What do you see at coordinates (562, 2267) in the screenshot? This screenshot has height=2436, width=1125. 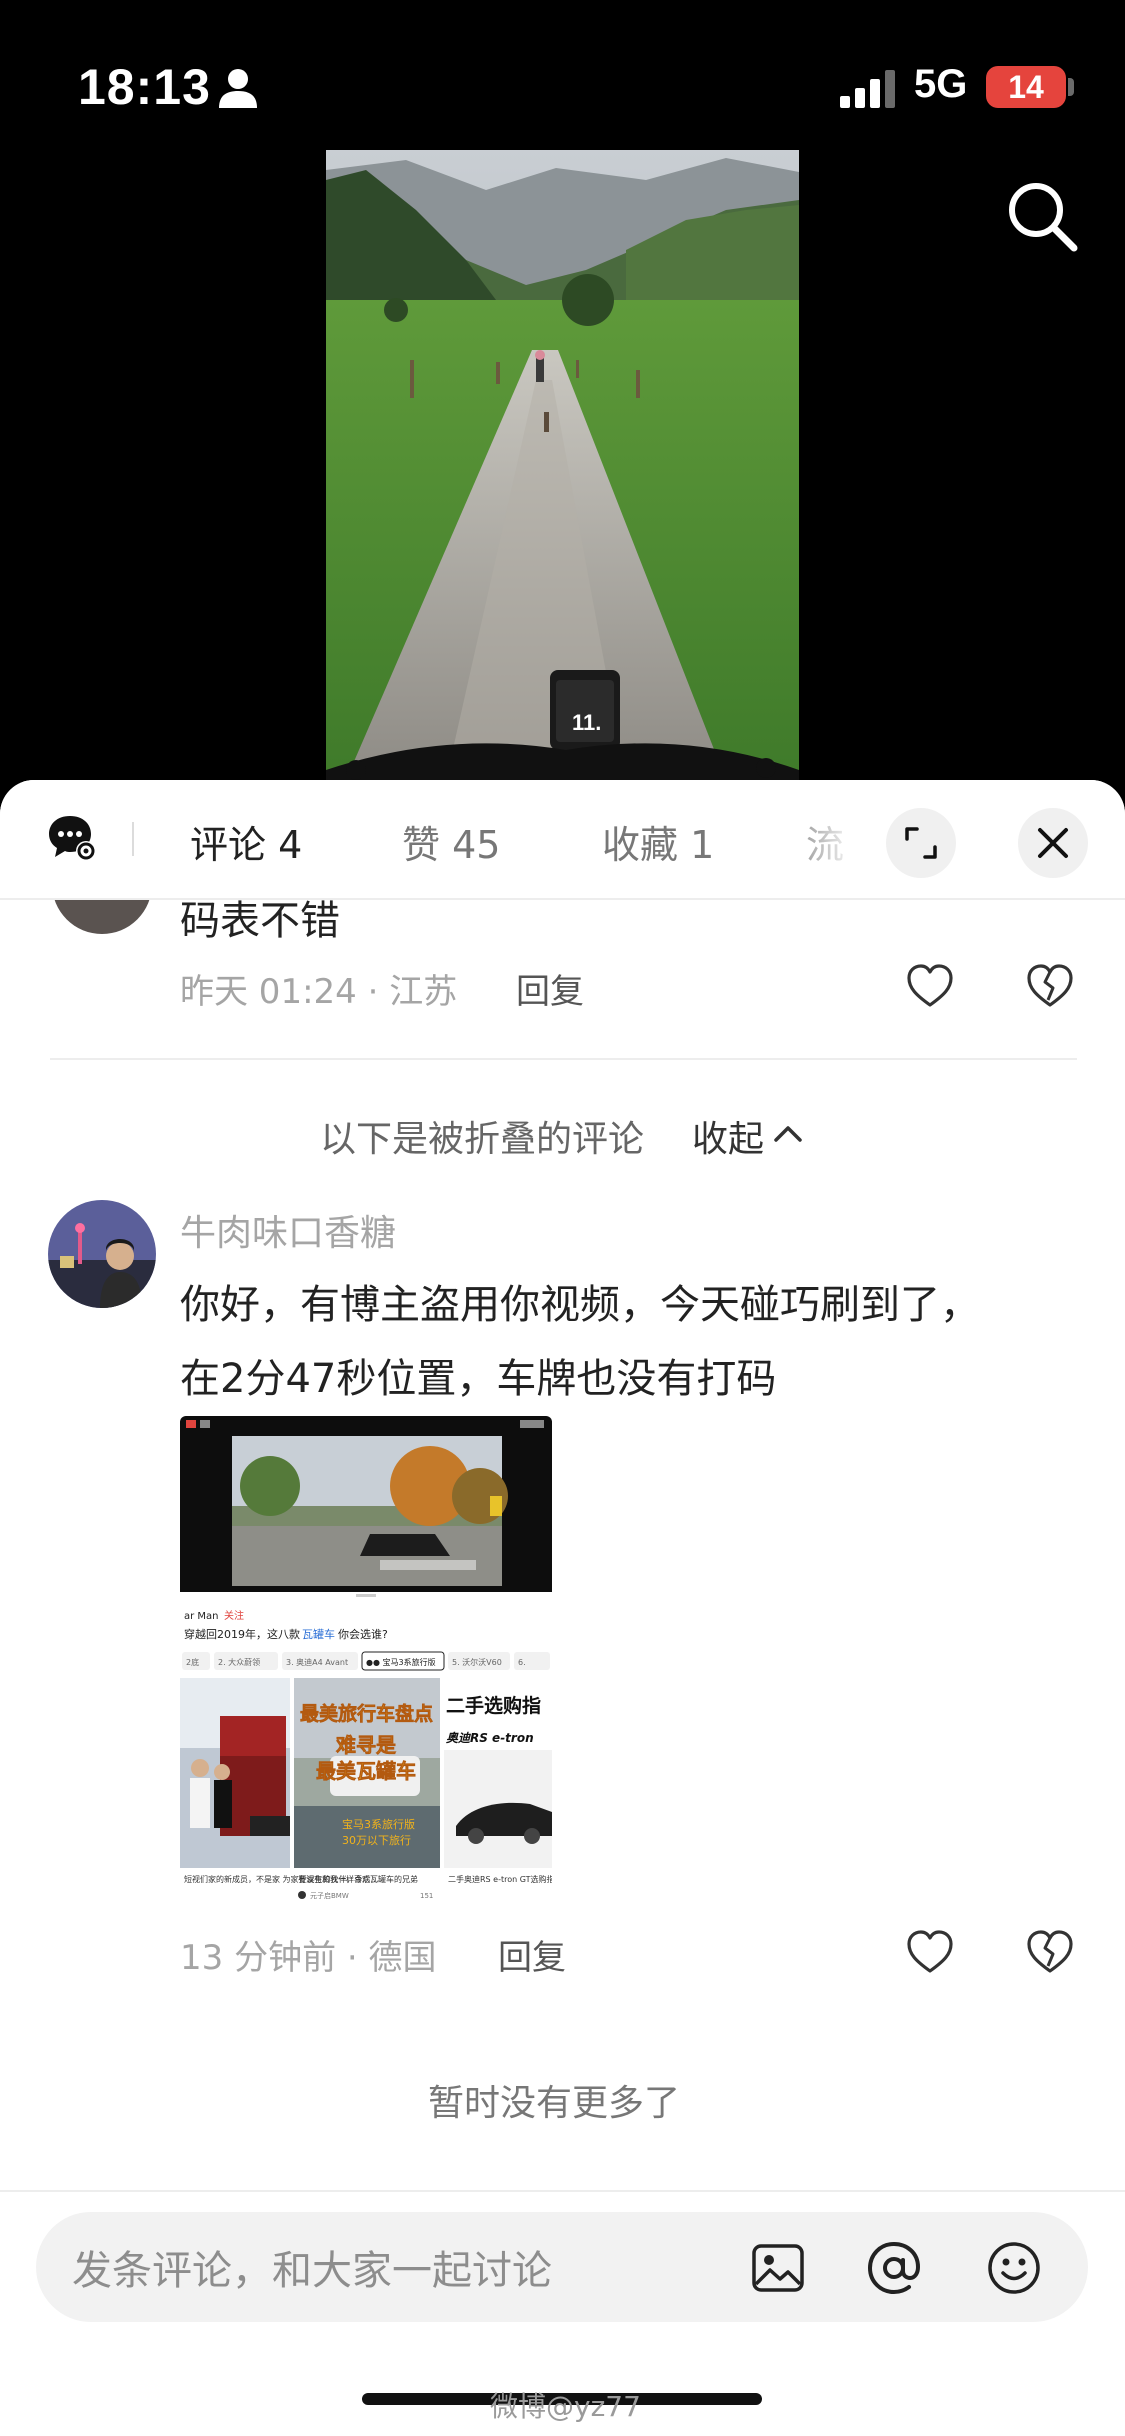 I see `comment-input: 发条评论，和大家一起讨论` at bounding box center [562, 2267].